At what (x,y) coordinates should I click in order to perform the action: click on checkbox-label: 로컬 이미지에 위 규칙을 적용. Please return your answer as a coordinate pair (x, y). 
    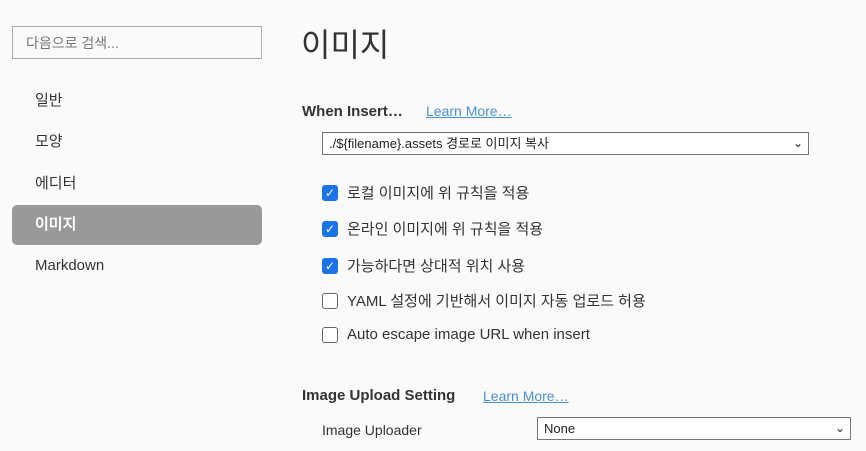
    Looking at the image, I should click on (438, 193).